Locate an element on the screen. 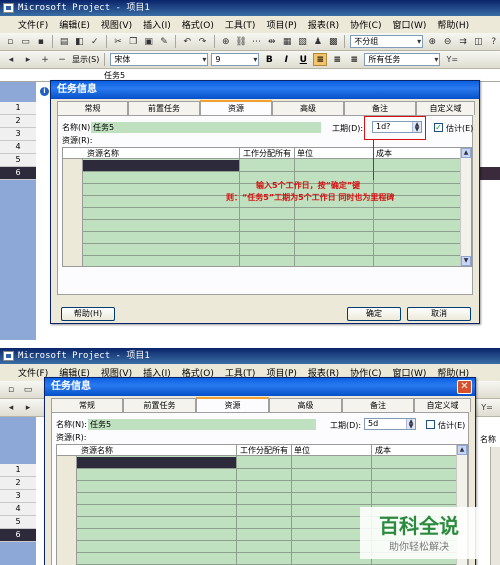 The width and height of the screenshot is (500, 565). align-right-button: ≡ is located at coordinates (354, 59).